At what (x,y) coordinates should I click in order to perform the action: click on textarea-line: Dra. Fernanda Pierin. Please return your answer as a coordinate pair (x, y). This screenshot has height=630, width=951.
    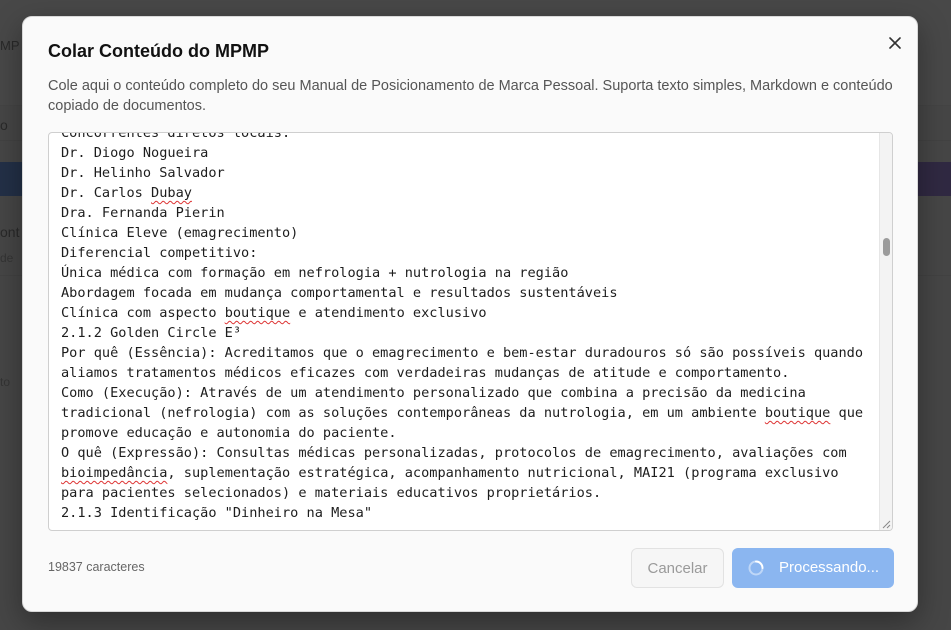
    Looking at the image, I should click on (143, 213).